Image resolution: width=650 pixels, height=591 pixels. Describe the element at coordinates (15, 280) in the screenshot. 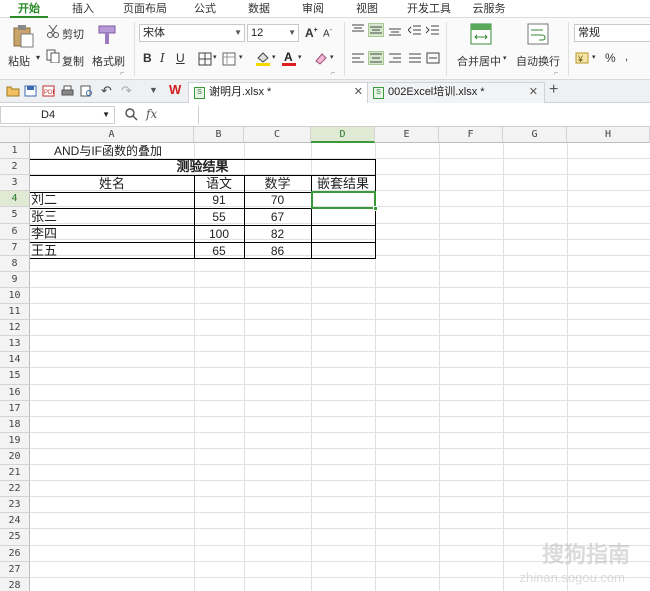

I see `row-header-9: 9` at that location.